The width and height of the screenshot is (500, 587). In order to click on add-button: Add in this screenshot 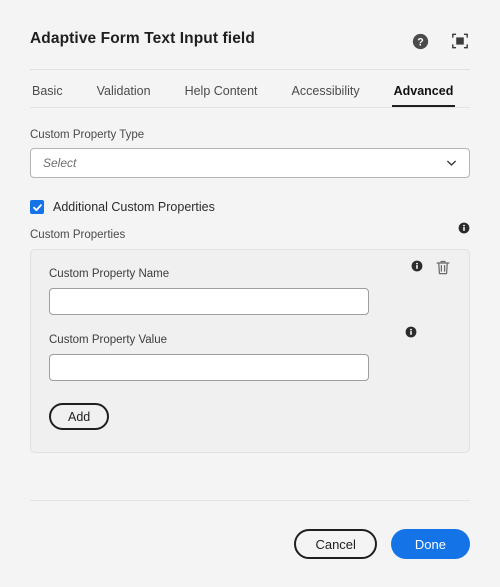, I will do `click(79, 416)`.